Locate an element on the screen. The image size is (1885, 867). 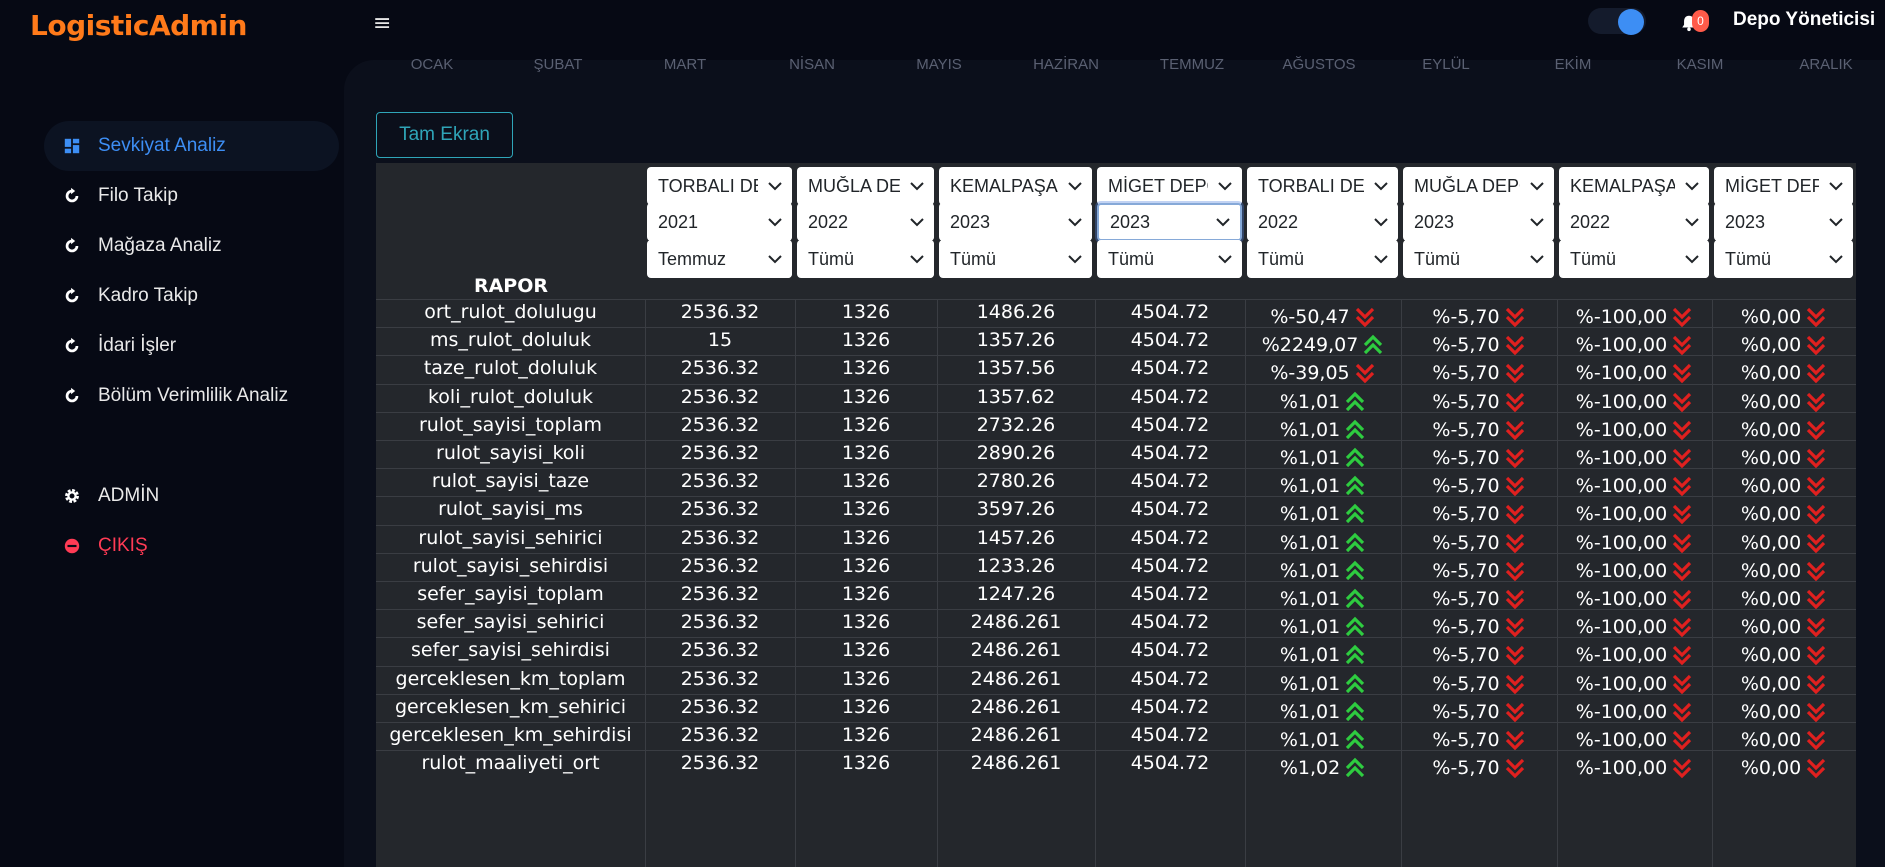
value-text: 3597.26 is located at coordinates (1016, 509).